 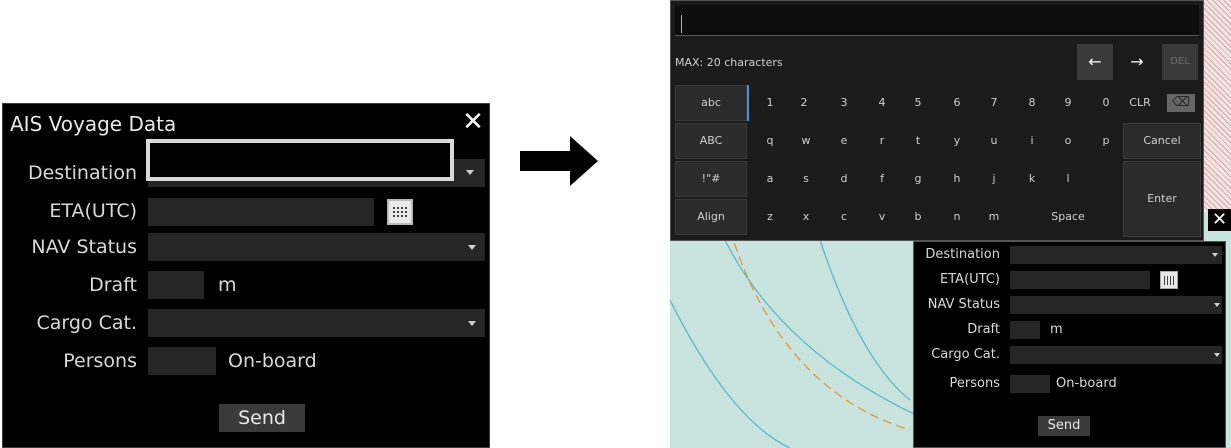 What do you see at coordinates (957, 216) in the screenshot?
I see `key-n: n` at bounding box center [957, 216].